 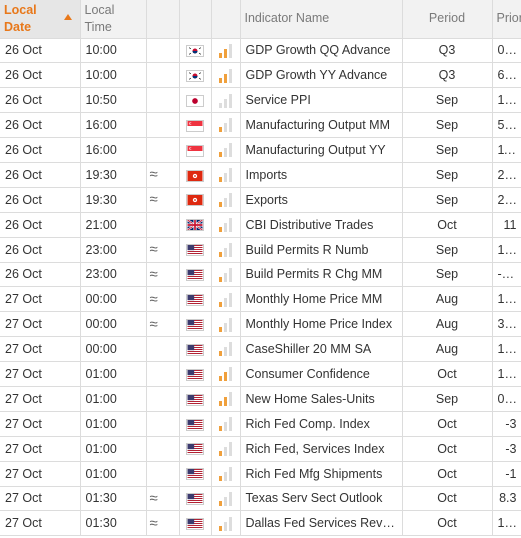 I want to click on table-row: 27 Oct01:00 Consumer ConfidenceOct109.3, so click(x=260, y=374).